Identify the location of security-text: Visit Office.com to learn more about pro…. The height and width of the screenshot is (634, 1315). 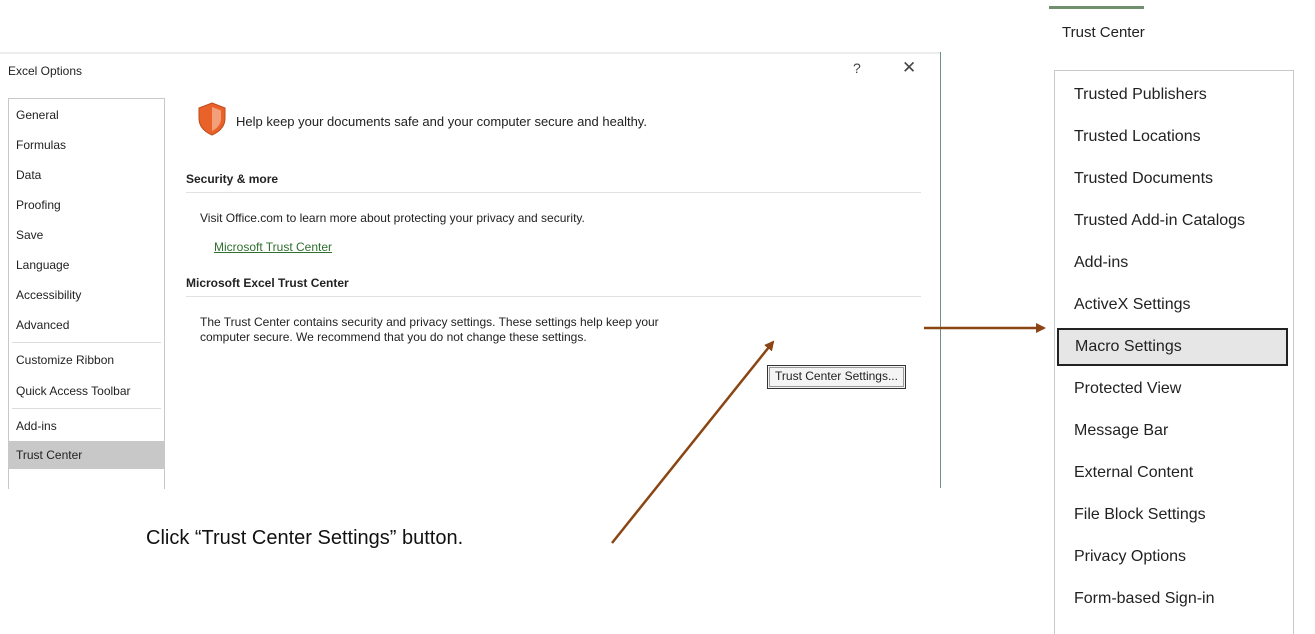
(392, 218).